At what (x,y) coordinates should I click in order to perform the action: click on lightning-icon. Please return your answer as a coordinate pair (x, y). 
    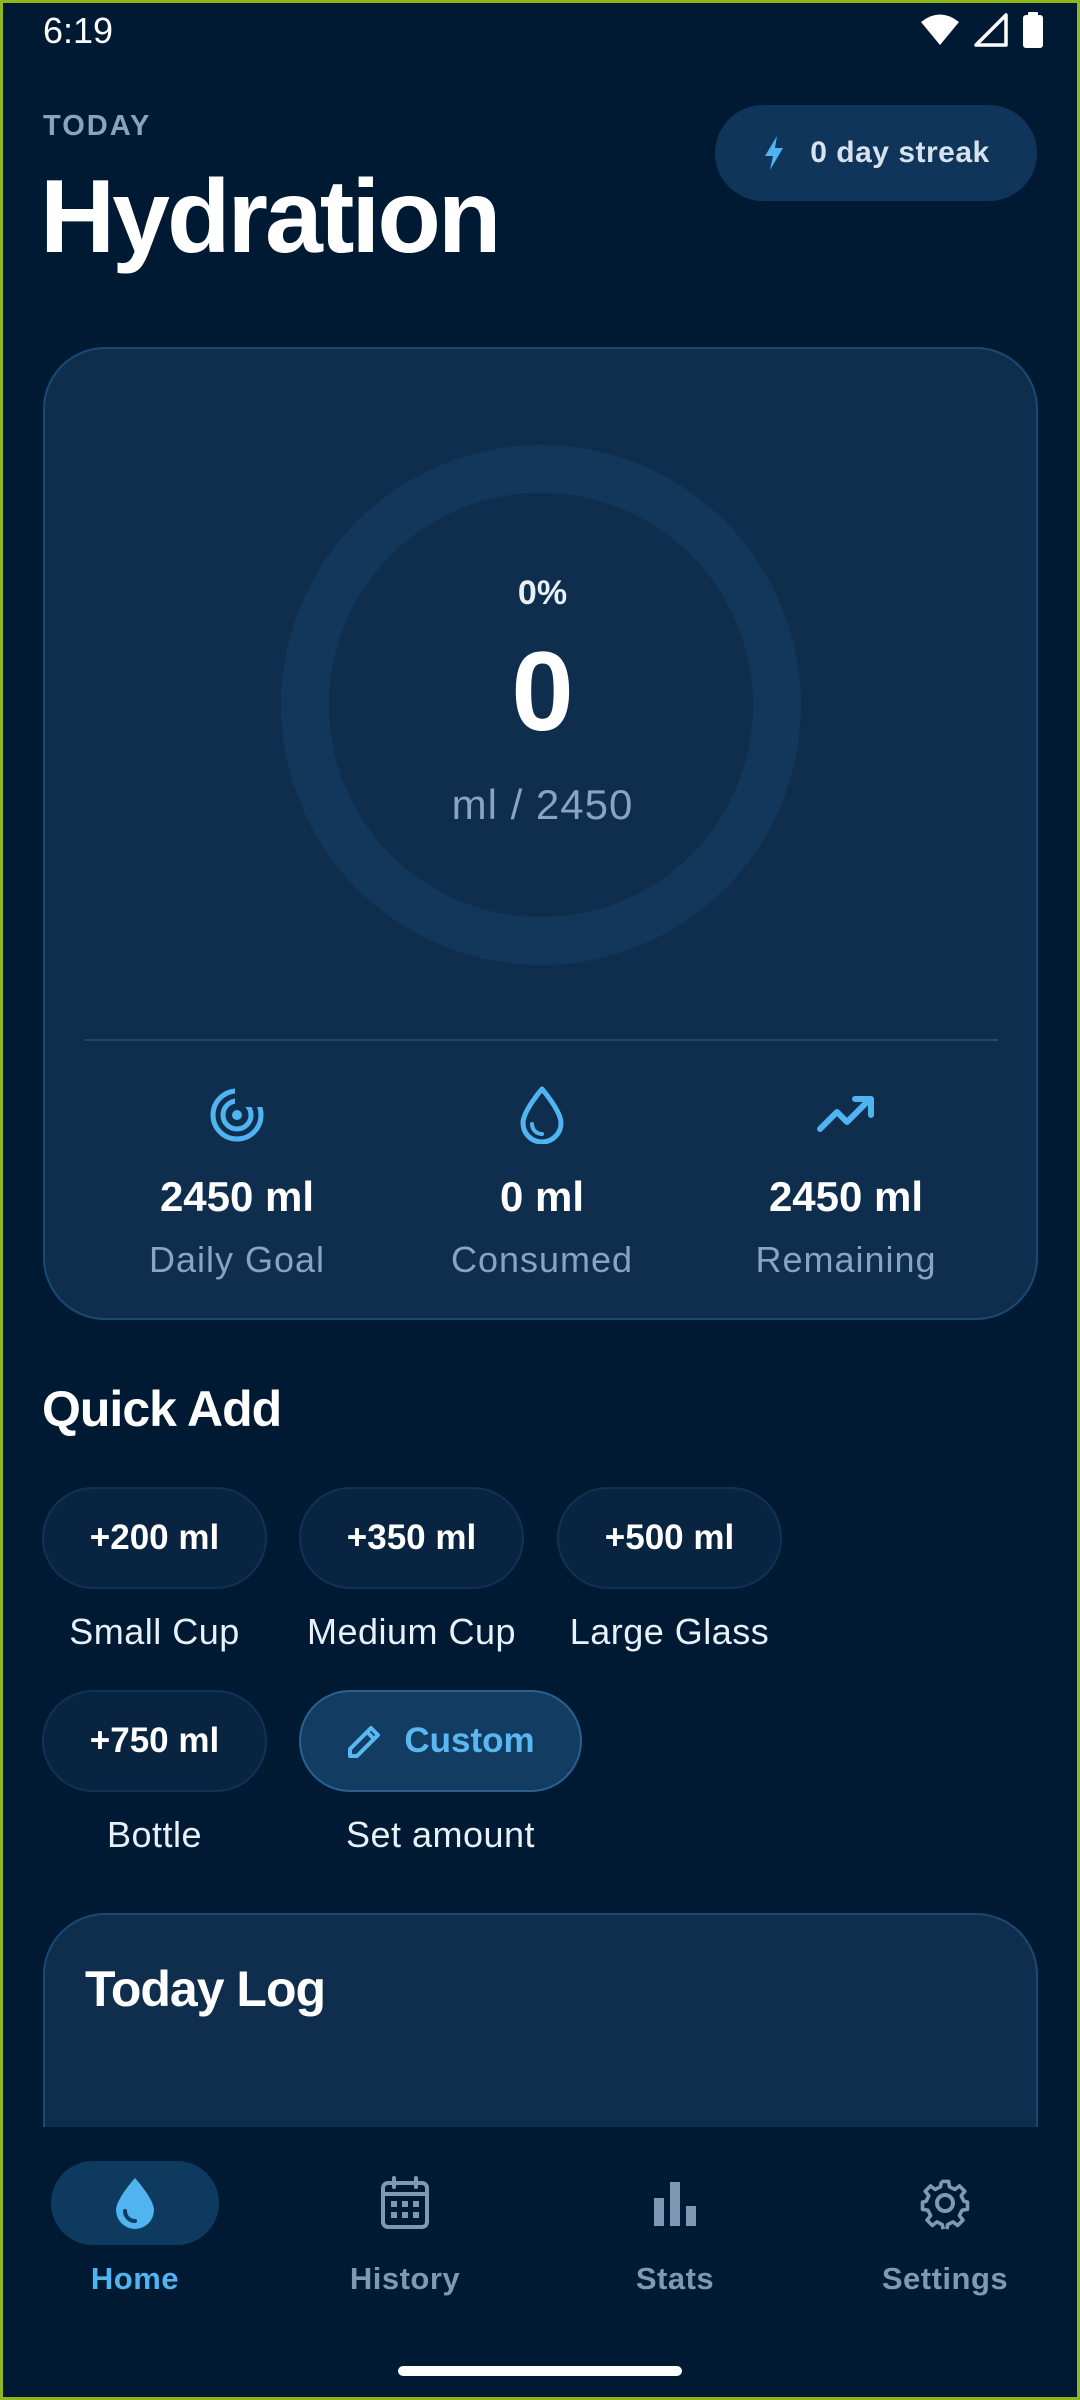
    Looking at the image, I should click on (774, 153).